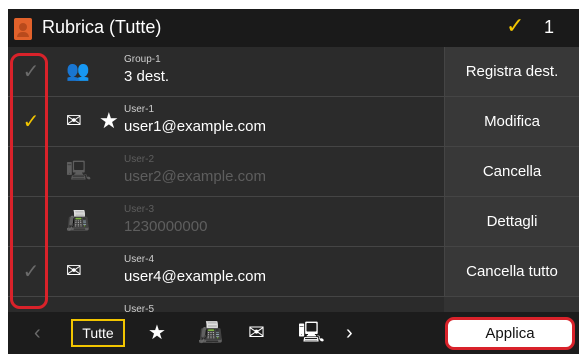 The height and width of the screenshot is (354, 579). What do you see at coordinates (166, 226) in the screenshot?
I see `entry-value: 1230000000` at bounding box center [166, 226].